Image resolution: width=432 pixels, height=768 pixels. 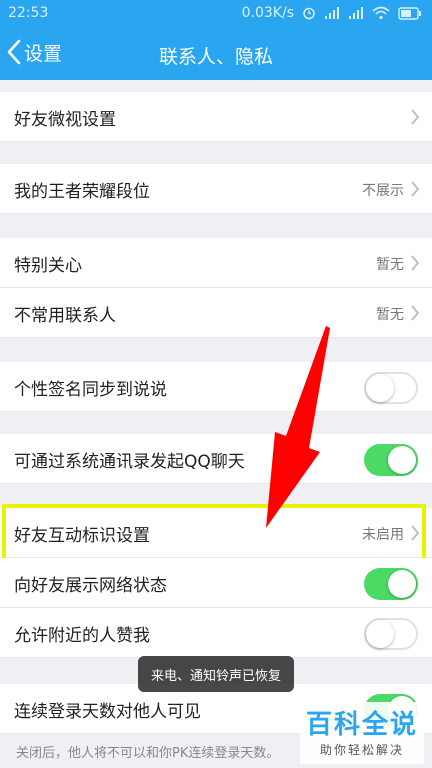 What do you see at coordinates (361, 750) in the screenshot?
I see `watermark-subtitle: 助你轻松解决` at bounding box center [361, 750].